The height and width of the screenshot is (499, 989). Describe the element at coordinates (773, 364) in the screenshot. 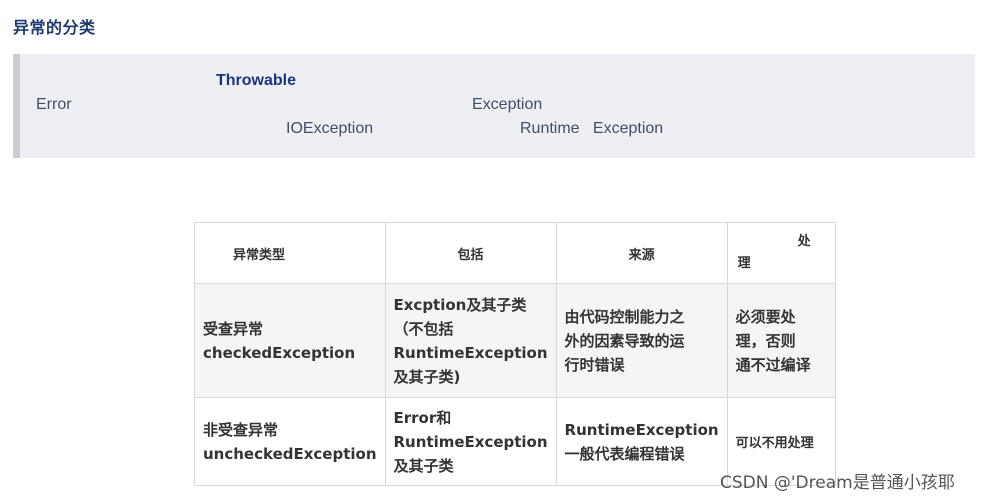

I see `cell-text: 通不过编译` at that location.